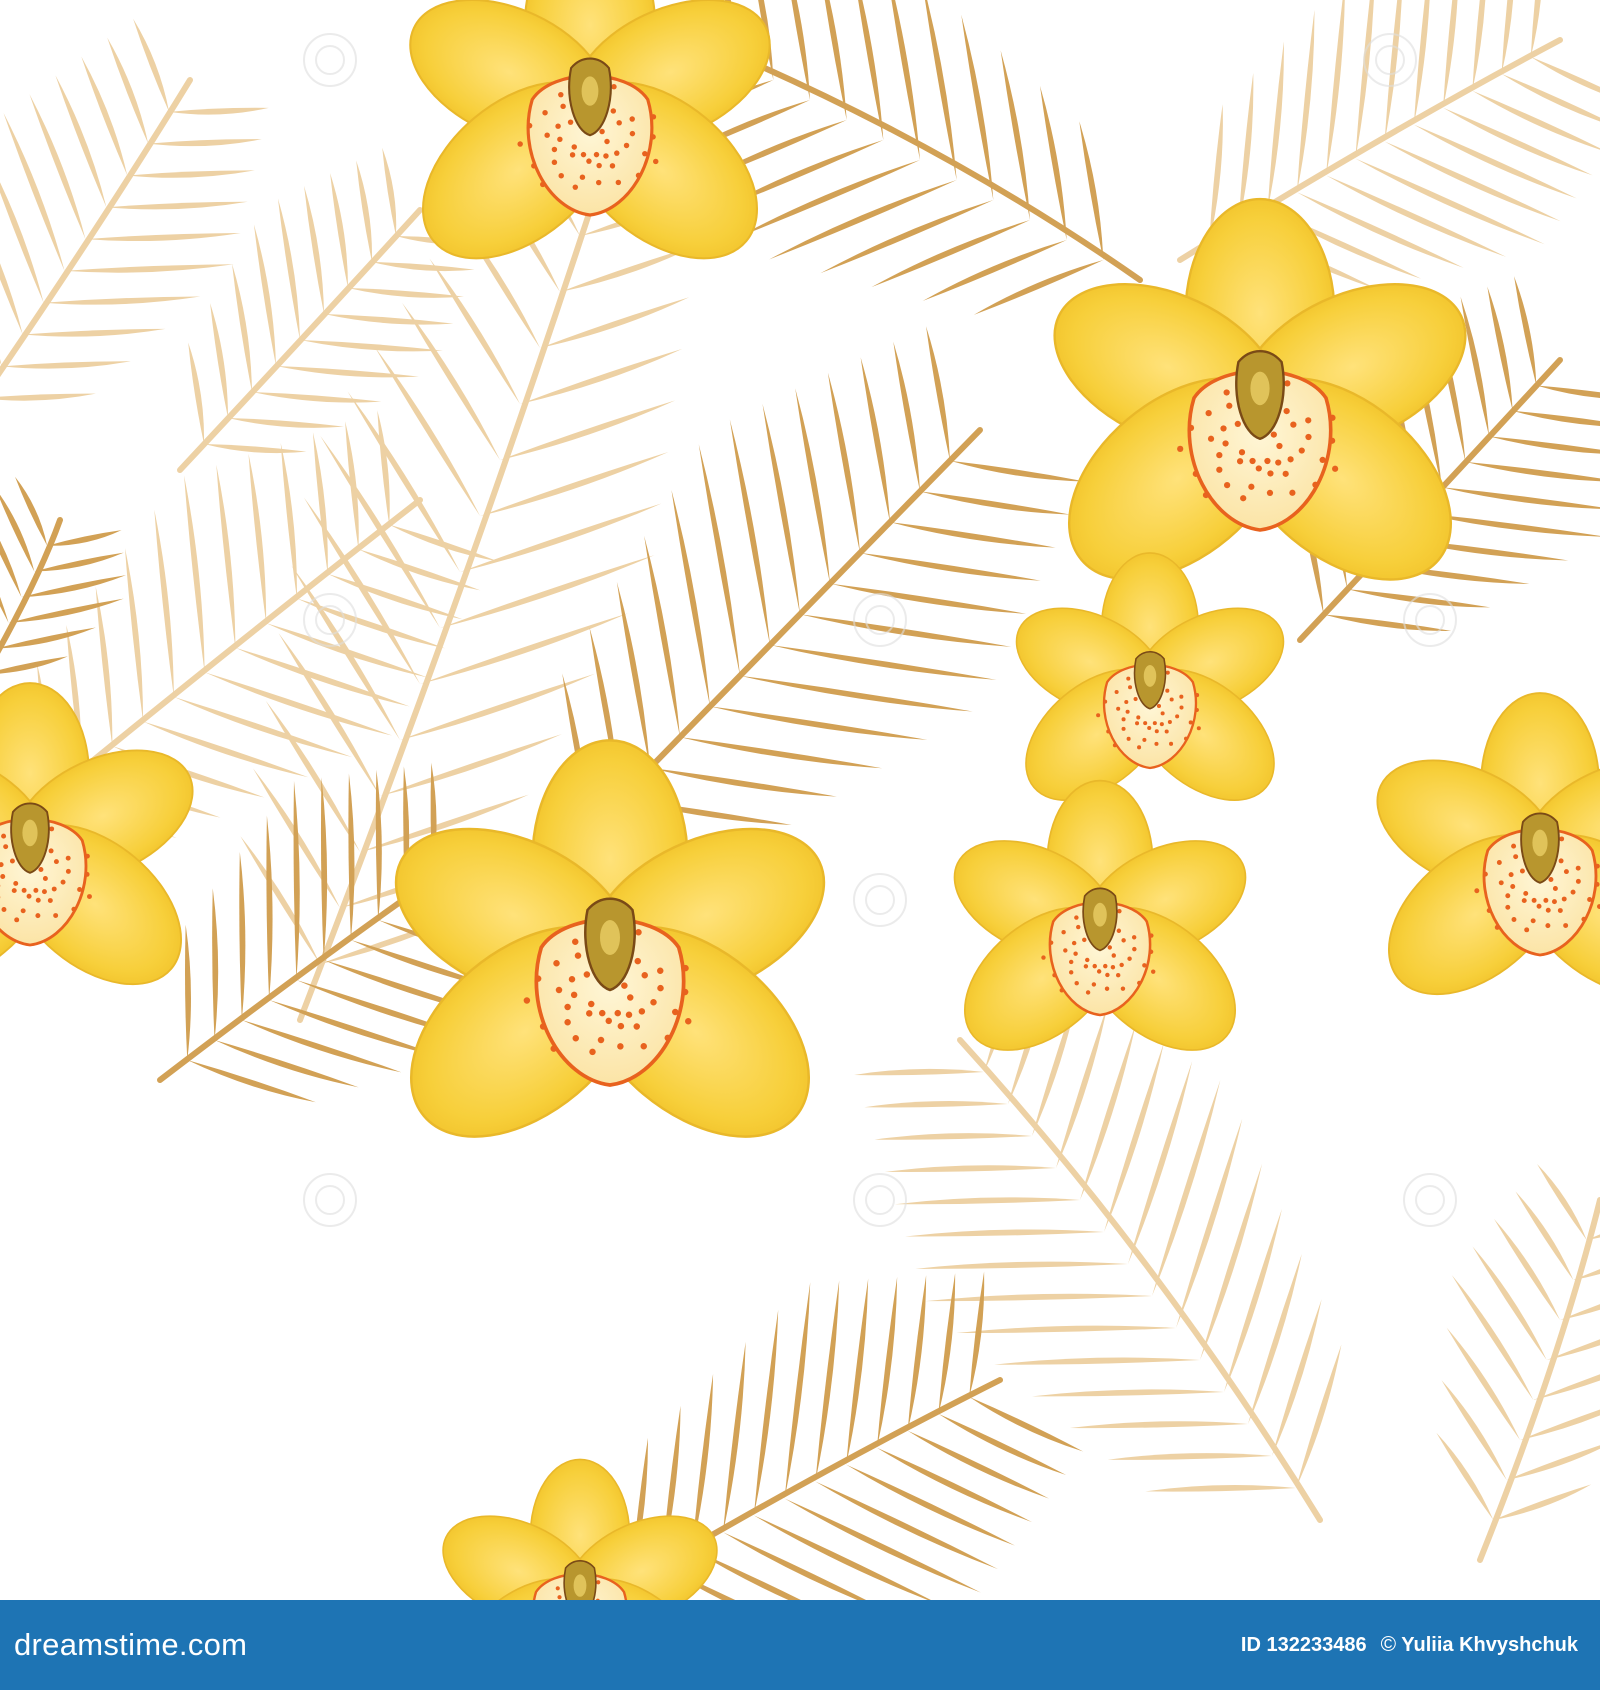 The image size is (1600, 1690). I want to click on author-name: Yuliia Khvyshchuk, so click(1489, 1645).